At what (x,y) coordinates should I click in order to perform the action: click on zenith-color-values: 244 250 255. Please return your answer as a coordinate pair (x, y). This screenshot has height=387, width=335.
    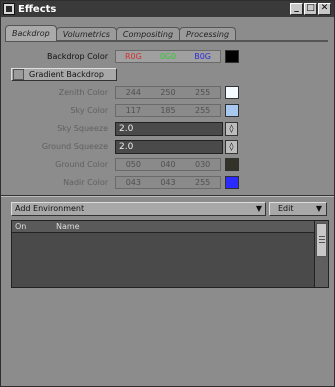
    Looking at the image, I should click on (168, 92).